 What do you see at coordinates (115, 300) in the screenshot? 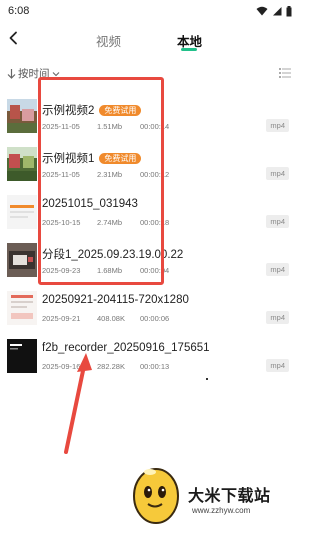
I see `file-name: 20250921-204115-720x1280` at bounding box center [115, 300].